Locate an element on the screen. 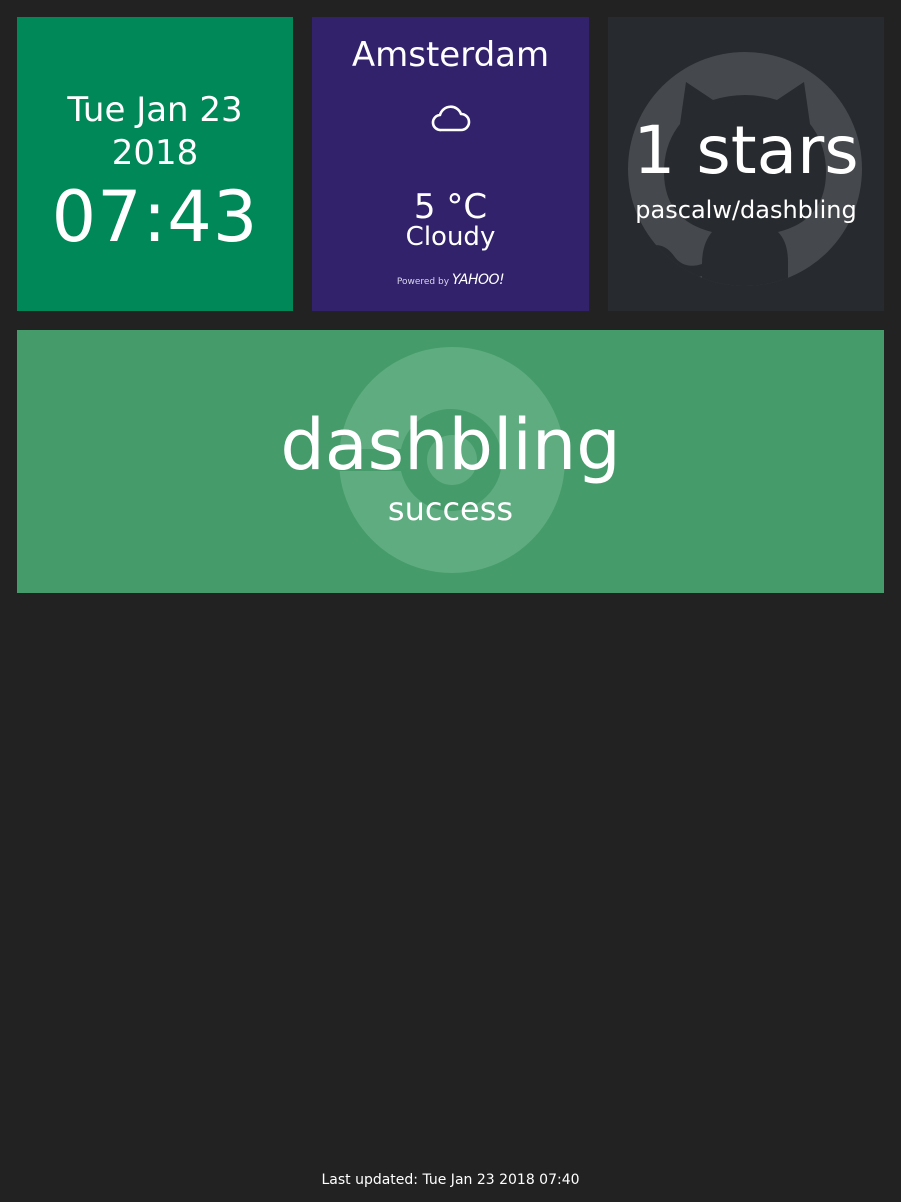  build-status: success is located at coordinates (450, 509).